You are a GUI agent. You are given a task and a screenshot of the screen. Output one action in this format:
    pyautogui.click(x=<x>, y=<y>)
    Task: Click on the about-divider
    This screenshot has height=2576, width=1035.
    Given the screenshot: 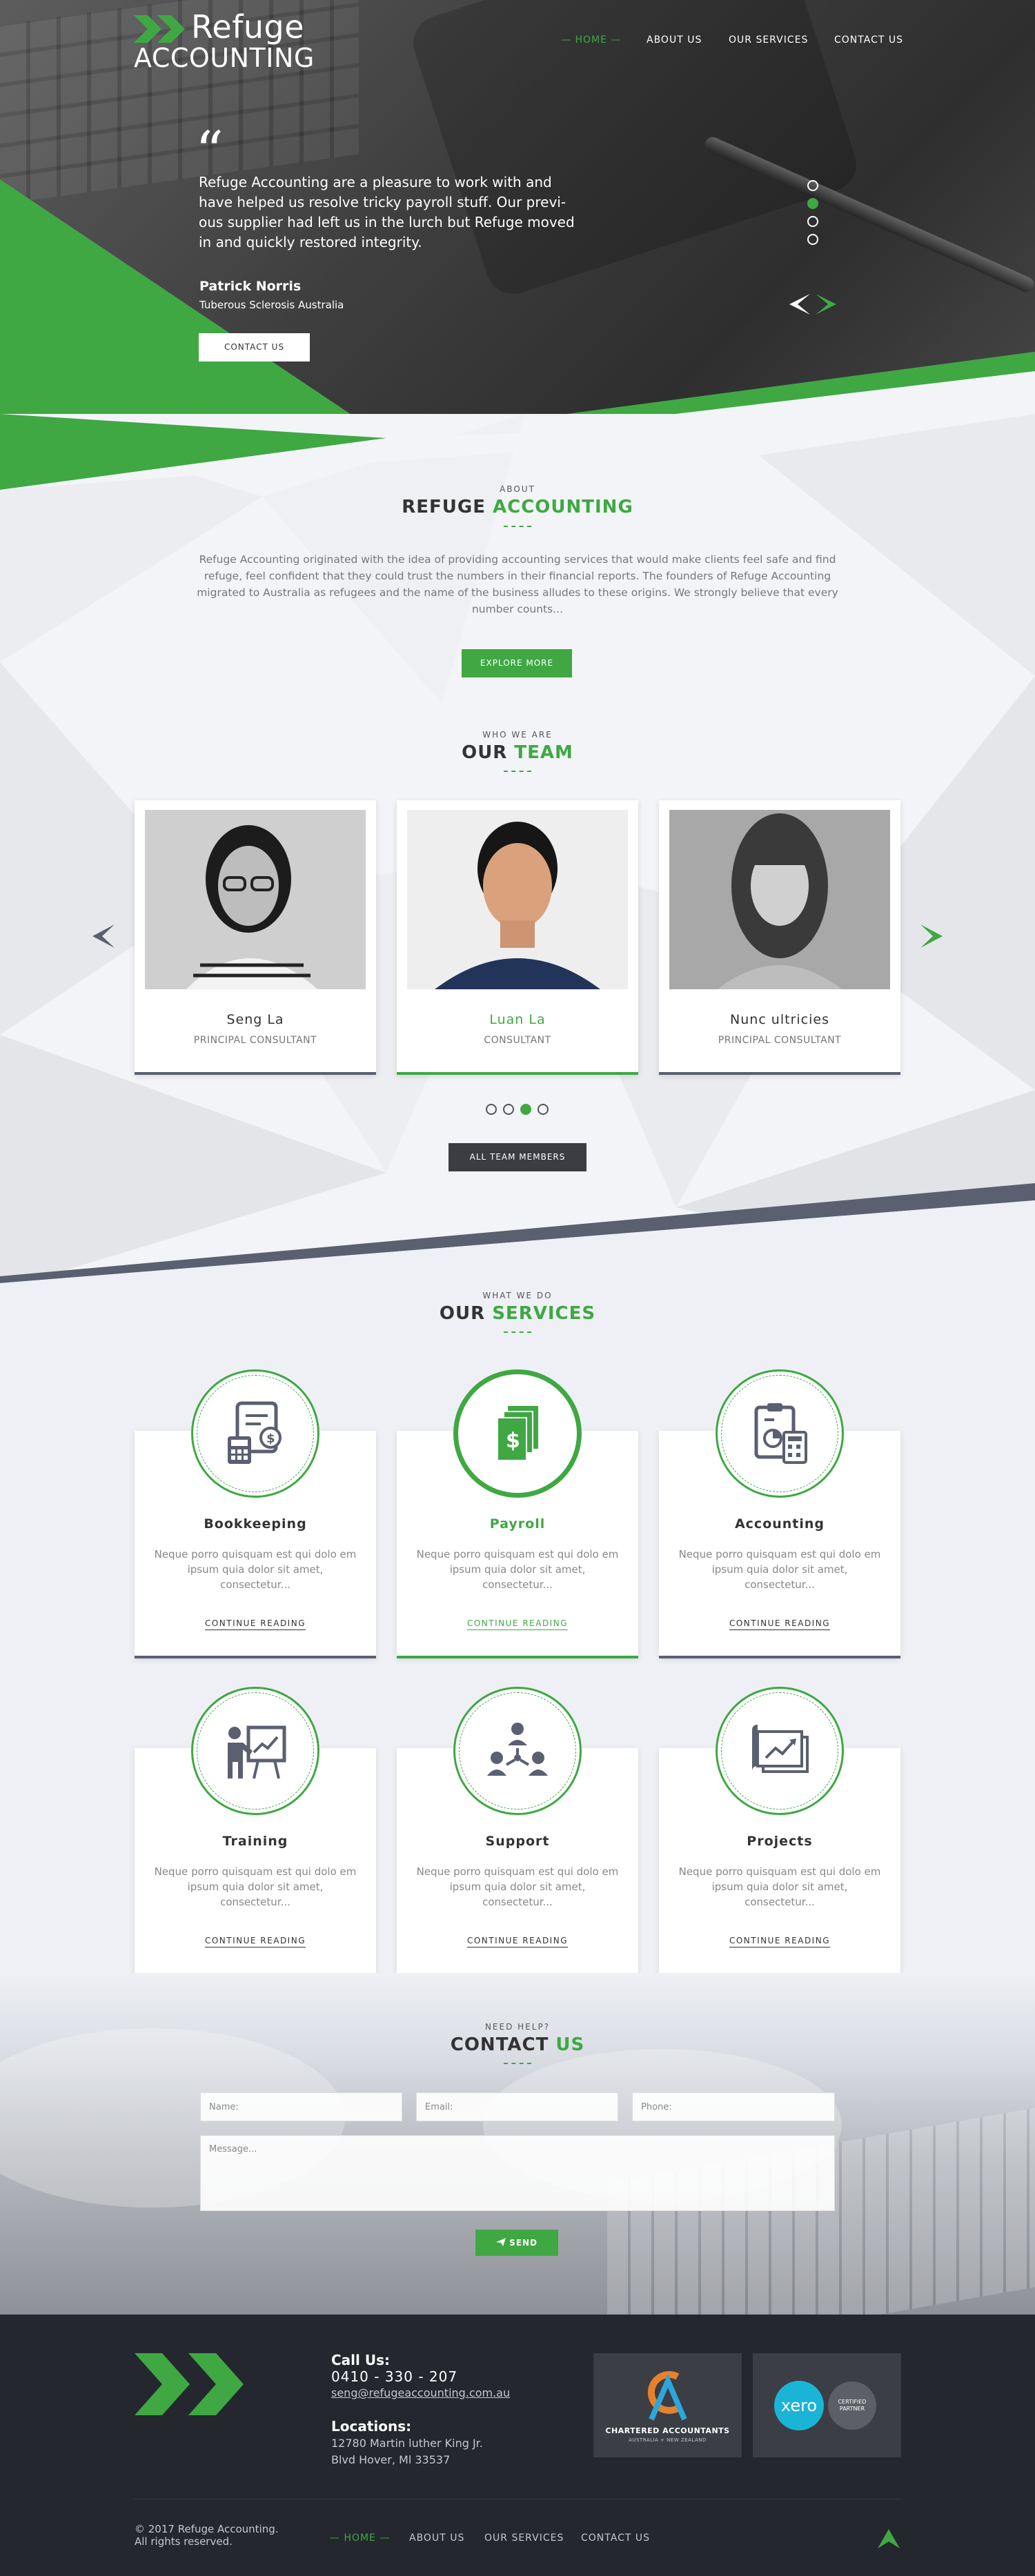 What is the action you would take?
    pyautogui.click(x=517, y=526)
    